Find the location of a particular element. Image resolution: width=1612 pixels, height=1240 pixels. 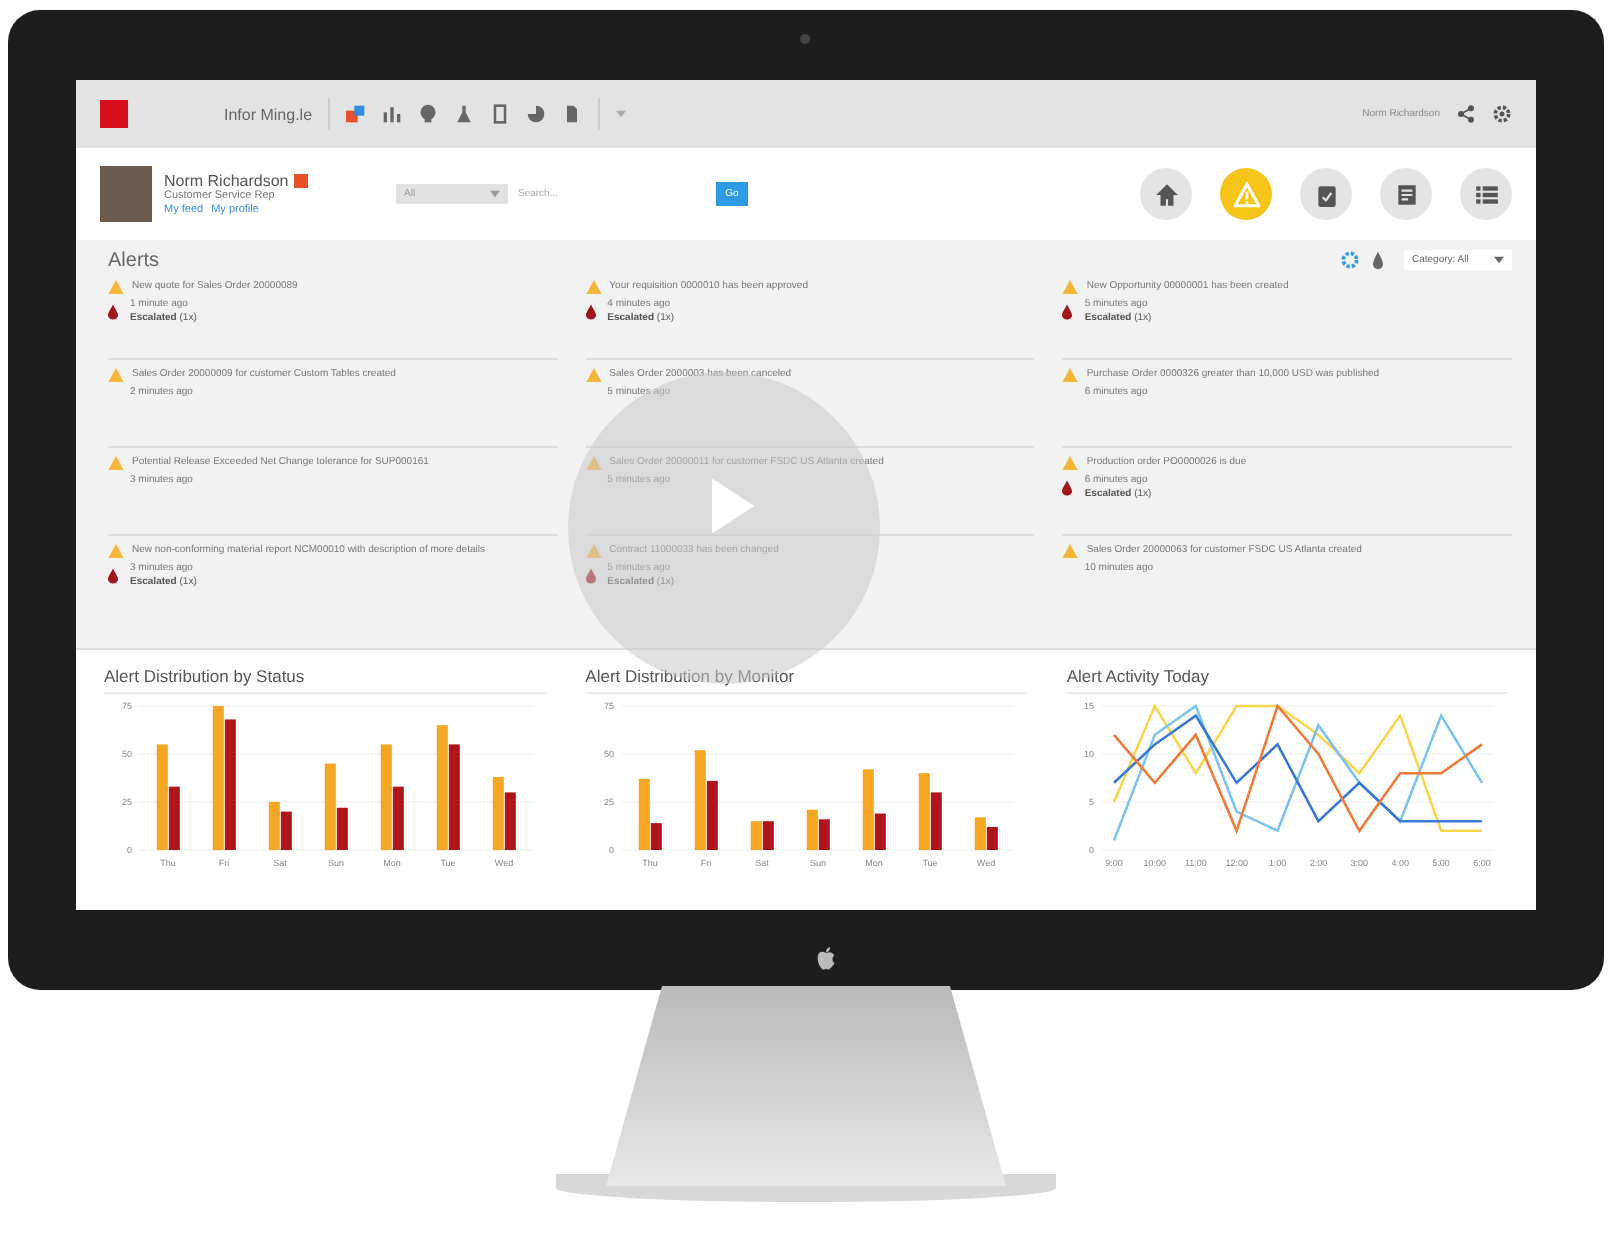

note-icon is located at coordinates (1406, 194).